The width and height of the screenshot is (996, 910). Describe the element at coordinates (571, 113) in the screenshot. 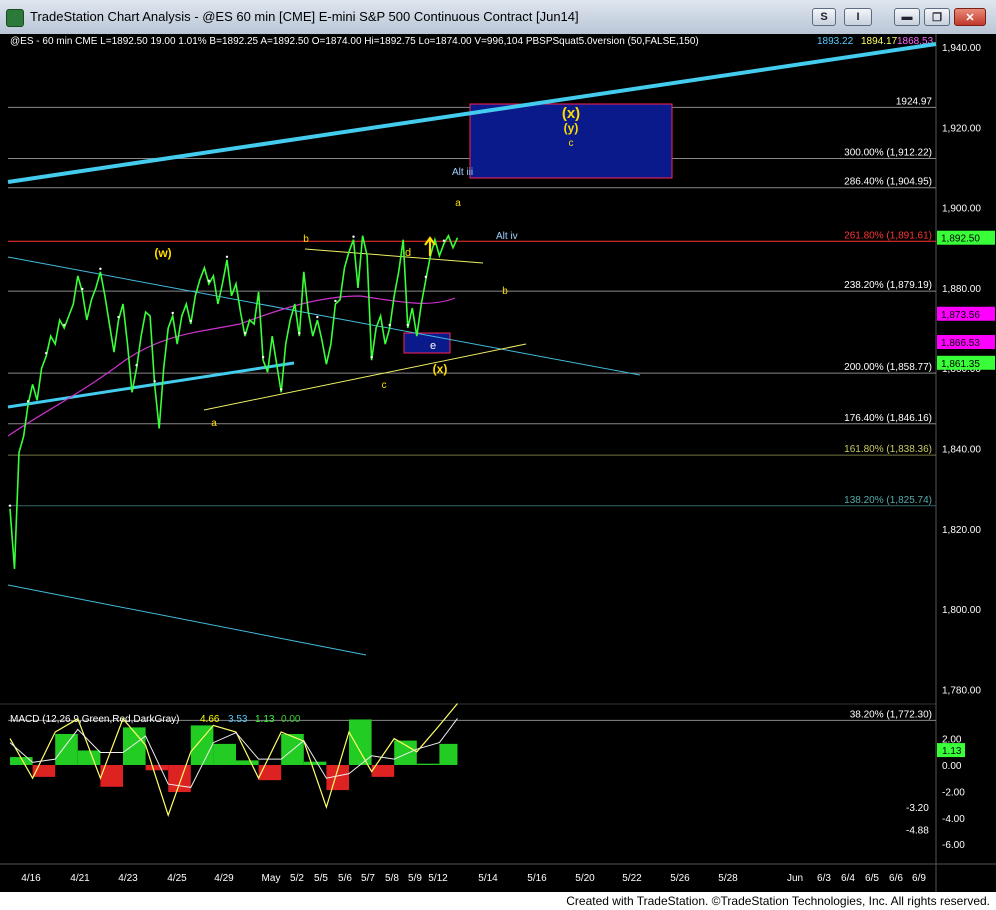

I see `wave-label-x-cap: (x)` at that location.